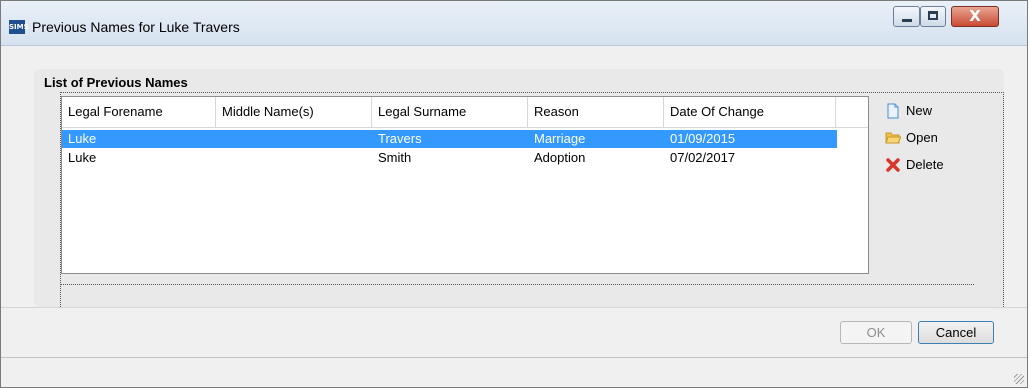 The height and width of the screenshot is (390, 1030). I want to click on maximize-button, so click(933, 16).